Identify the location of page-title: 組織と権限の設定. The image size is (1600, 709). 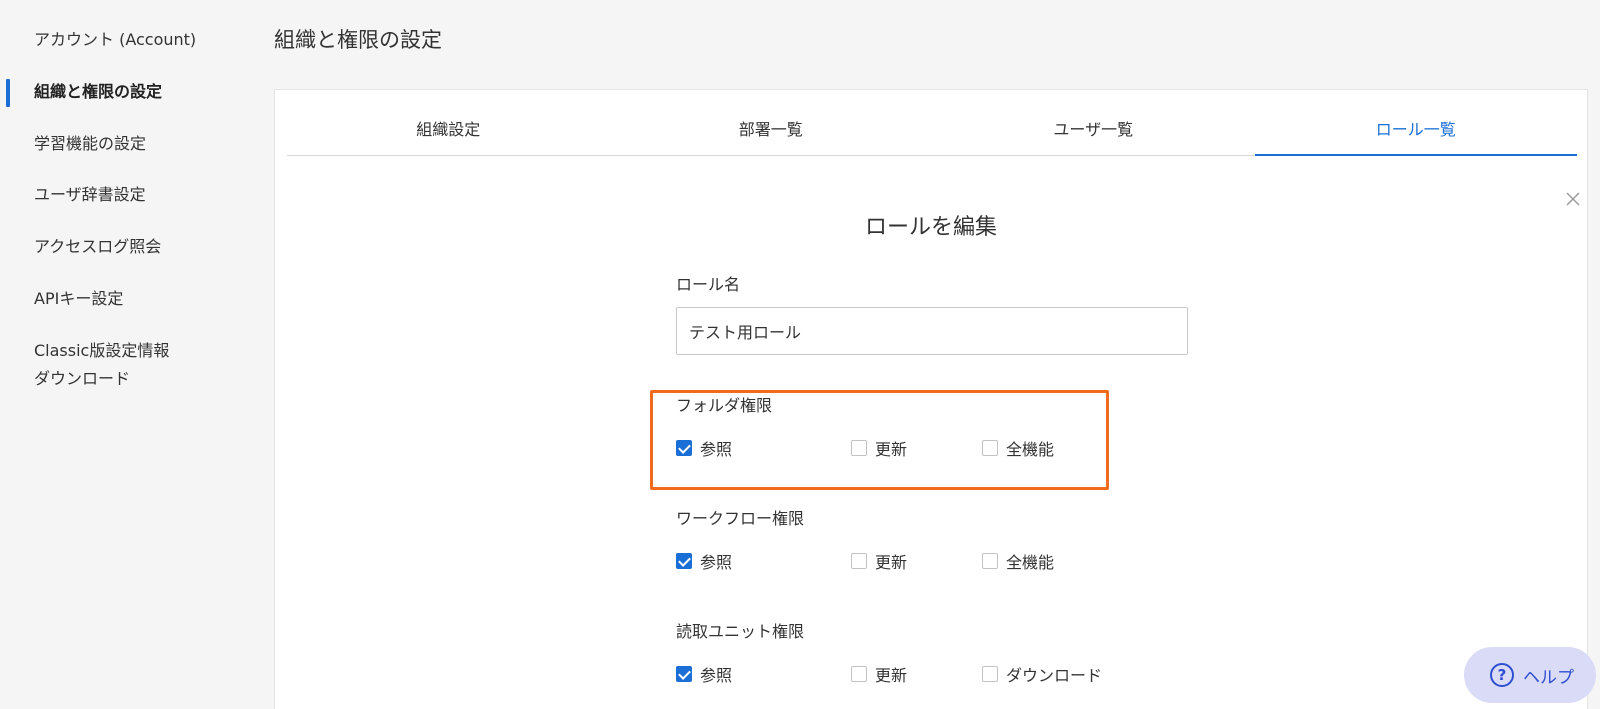
(358, 40).